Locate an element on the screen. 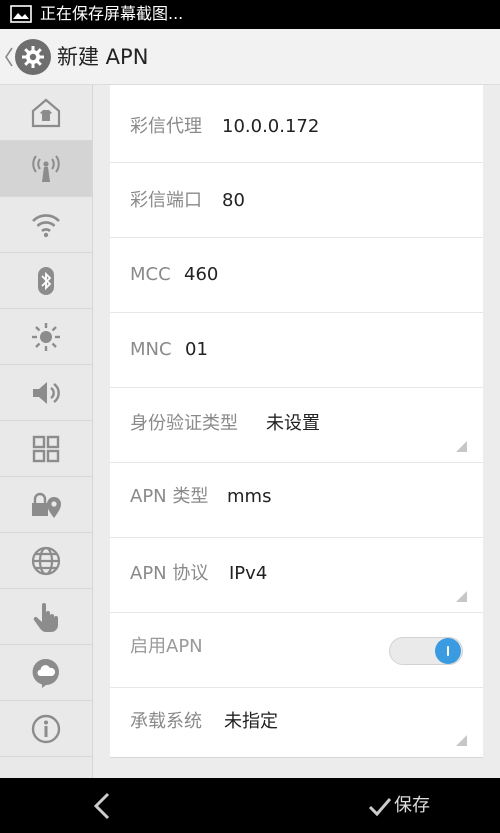 Image resolution: width=500 pixels, height=833 pixels. row-label: 身份验证类型 is located at coordinates (184, 423).